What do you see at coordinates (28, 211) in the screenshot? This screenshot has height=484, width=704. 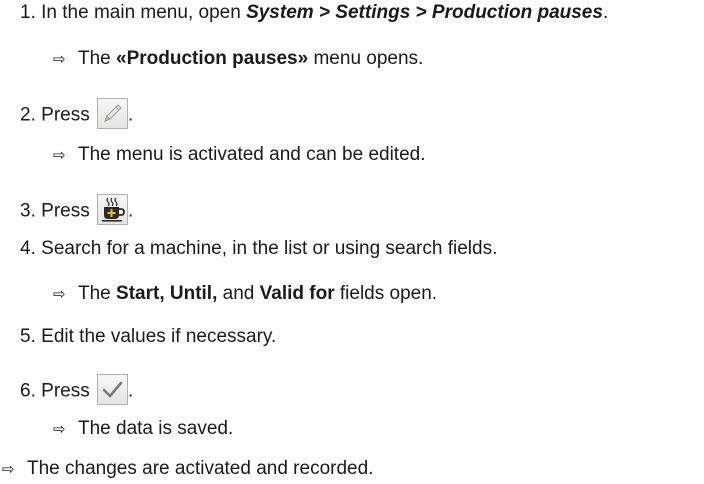 I see `step-number: 3.` at bounding box center [28, 211].